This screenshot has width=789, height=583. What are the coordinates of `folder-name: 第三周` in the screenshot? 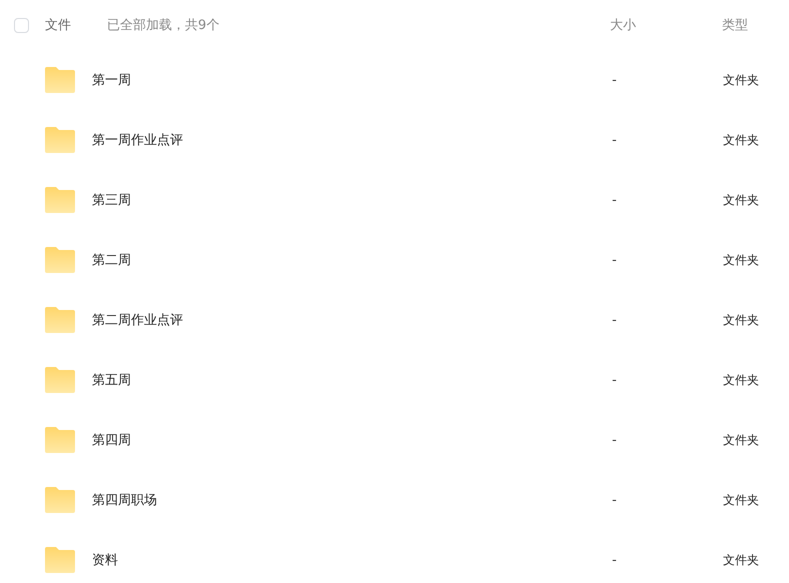 It's located at (352, 200).